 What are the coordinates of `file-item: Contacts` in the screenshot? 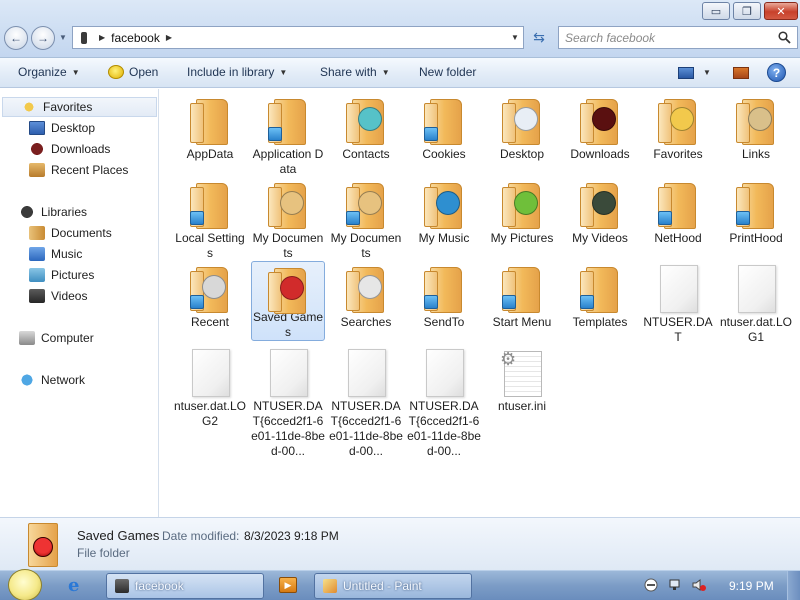 It's located at (366, 127).